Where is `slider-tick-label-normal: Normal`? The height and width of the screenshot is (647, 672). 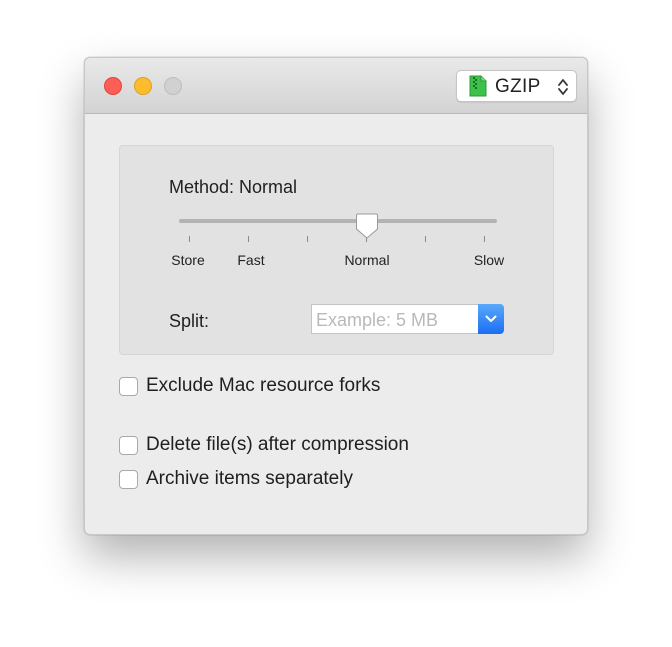 slider-tick-label-normal: Normal is located at coordinates (367, 260).